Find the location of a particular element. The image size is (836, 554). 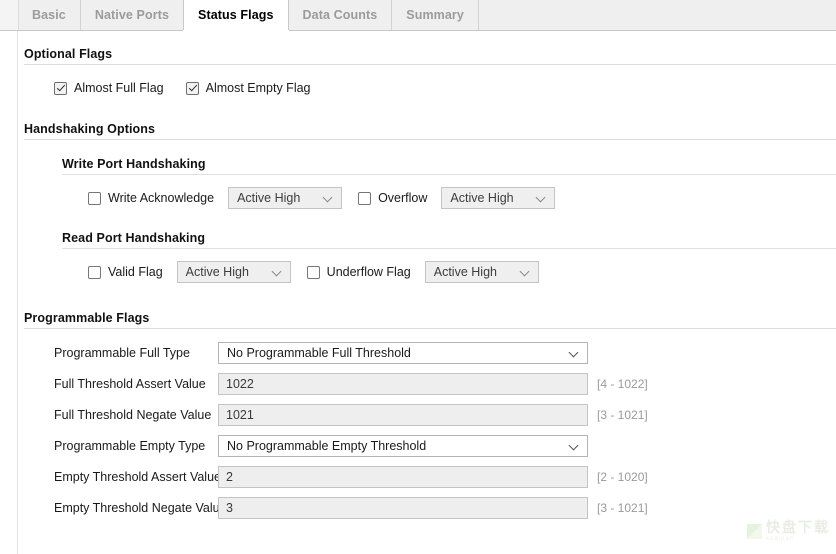

select-valid-flag-polarity: Active High is located at coordinates (233, 272).